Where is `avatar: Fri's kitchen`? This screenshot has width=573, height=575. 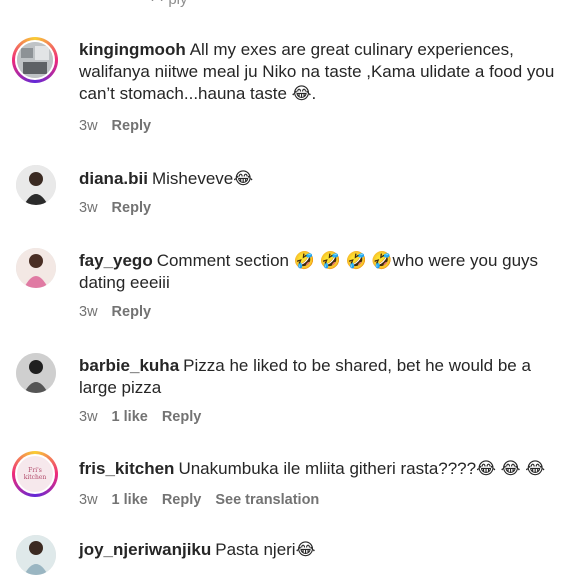 avatar: Fri's kitchen is located at coordinates (35, 474).